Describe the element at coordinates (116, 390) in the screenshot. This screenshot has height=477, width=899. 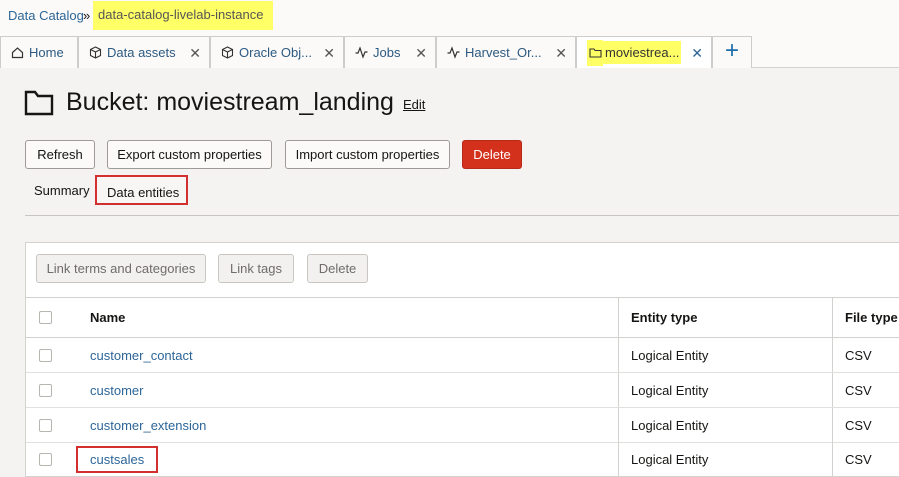
I see `entity-name-link: customer` at that location.